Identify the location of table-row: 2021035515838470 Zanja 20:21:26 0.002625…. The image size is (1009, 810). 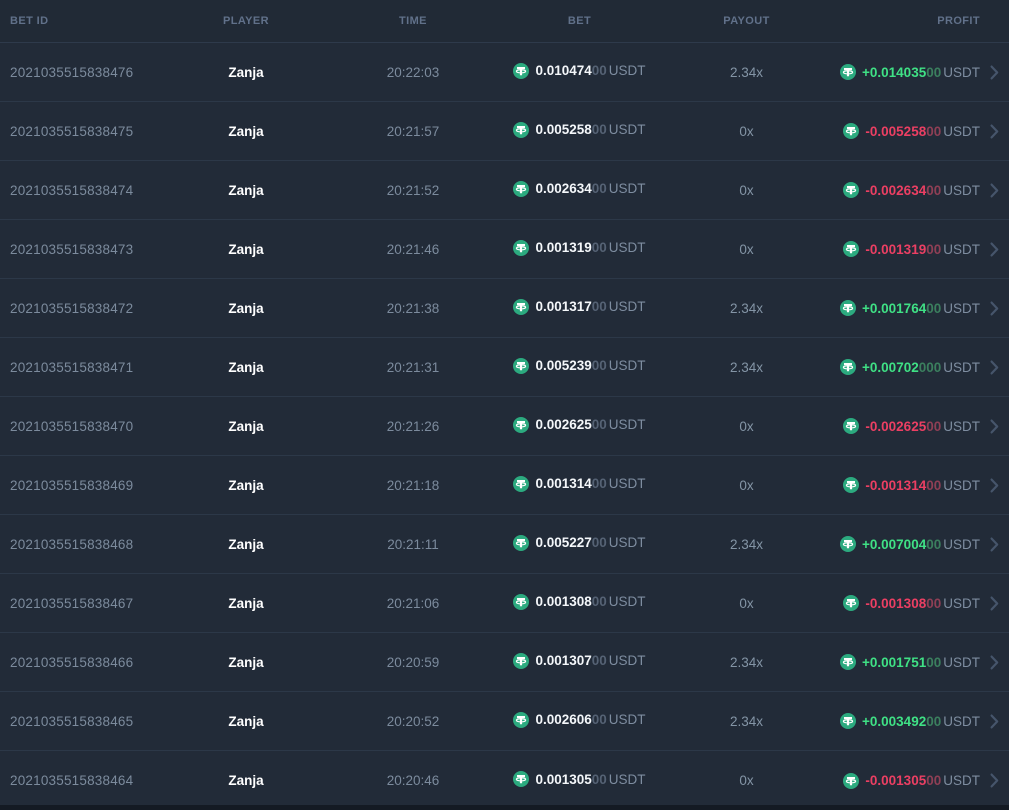
(504, 426).